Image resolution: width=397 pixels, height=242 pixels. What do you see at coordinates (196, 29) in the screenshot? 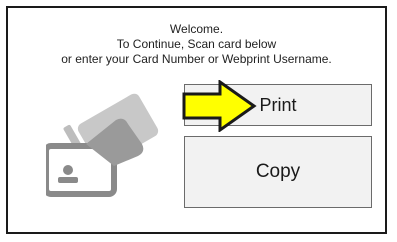
I see `welcome-line-1: Welcome.` at bounding box center [196, 29].